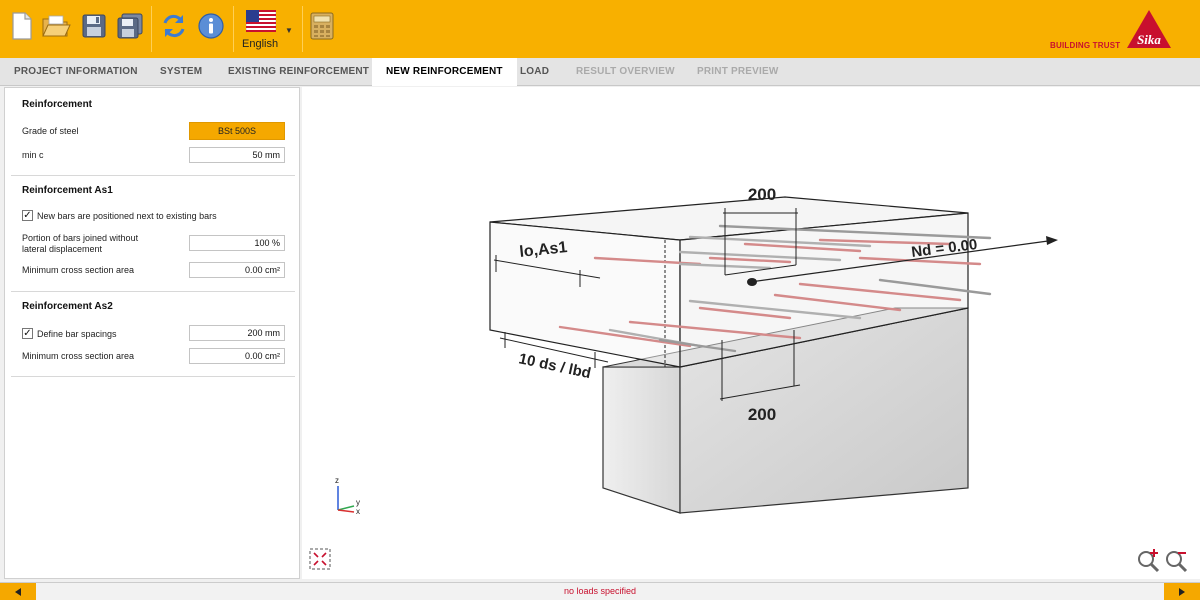 Image resolution: width=1200 pixels, height=600 pixels. I want to click on axis-x-label: x, so click(358, 511).